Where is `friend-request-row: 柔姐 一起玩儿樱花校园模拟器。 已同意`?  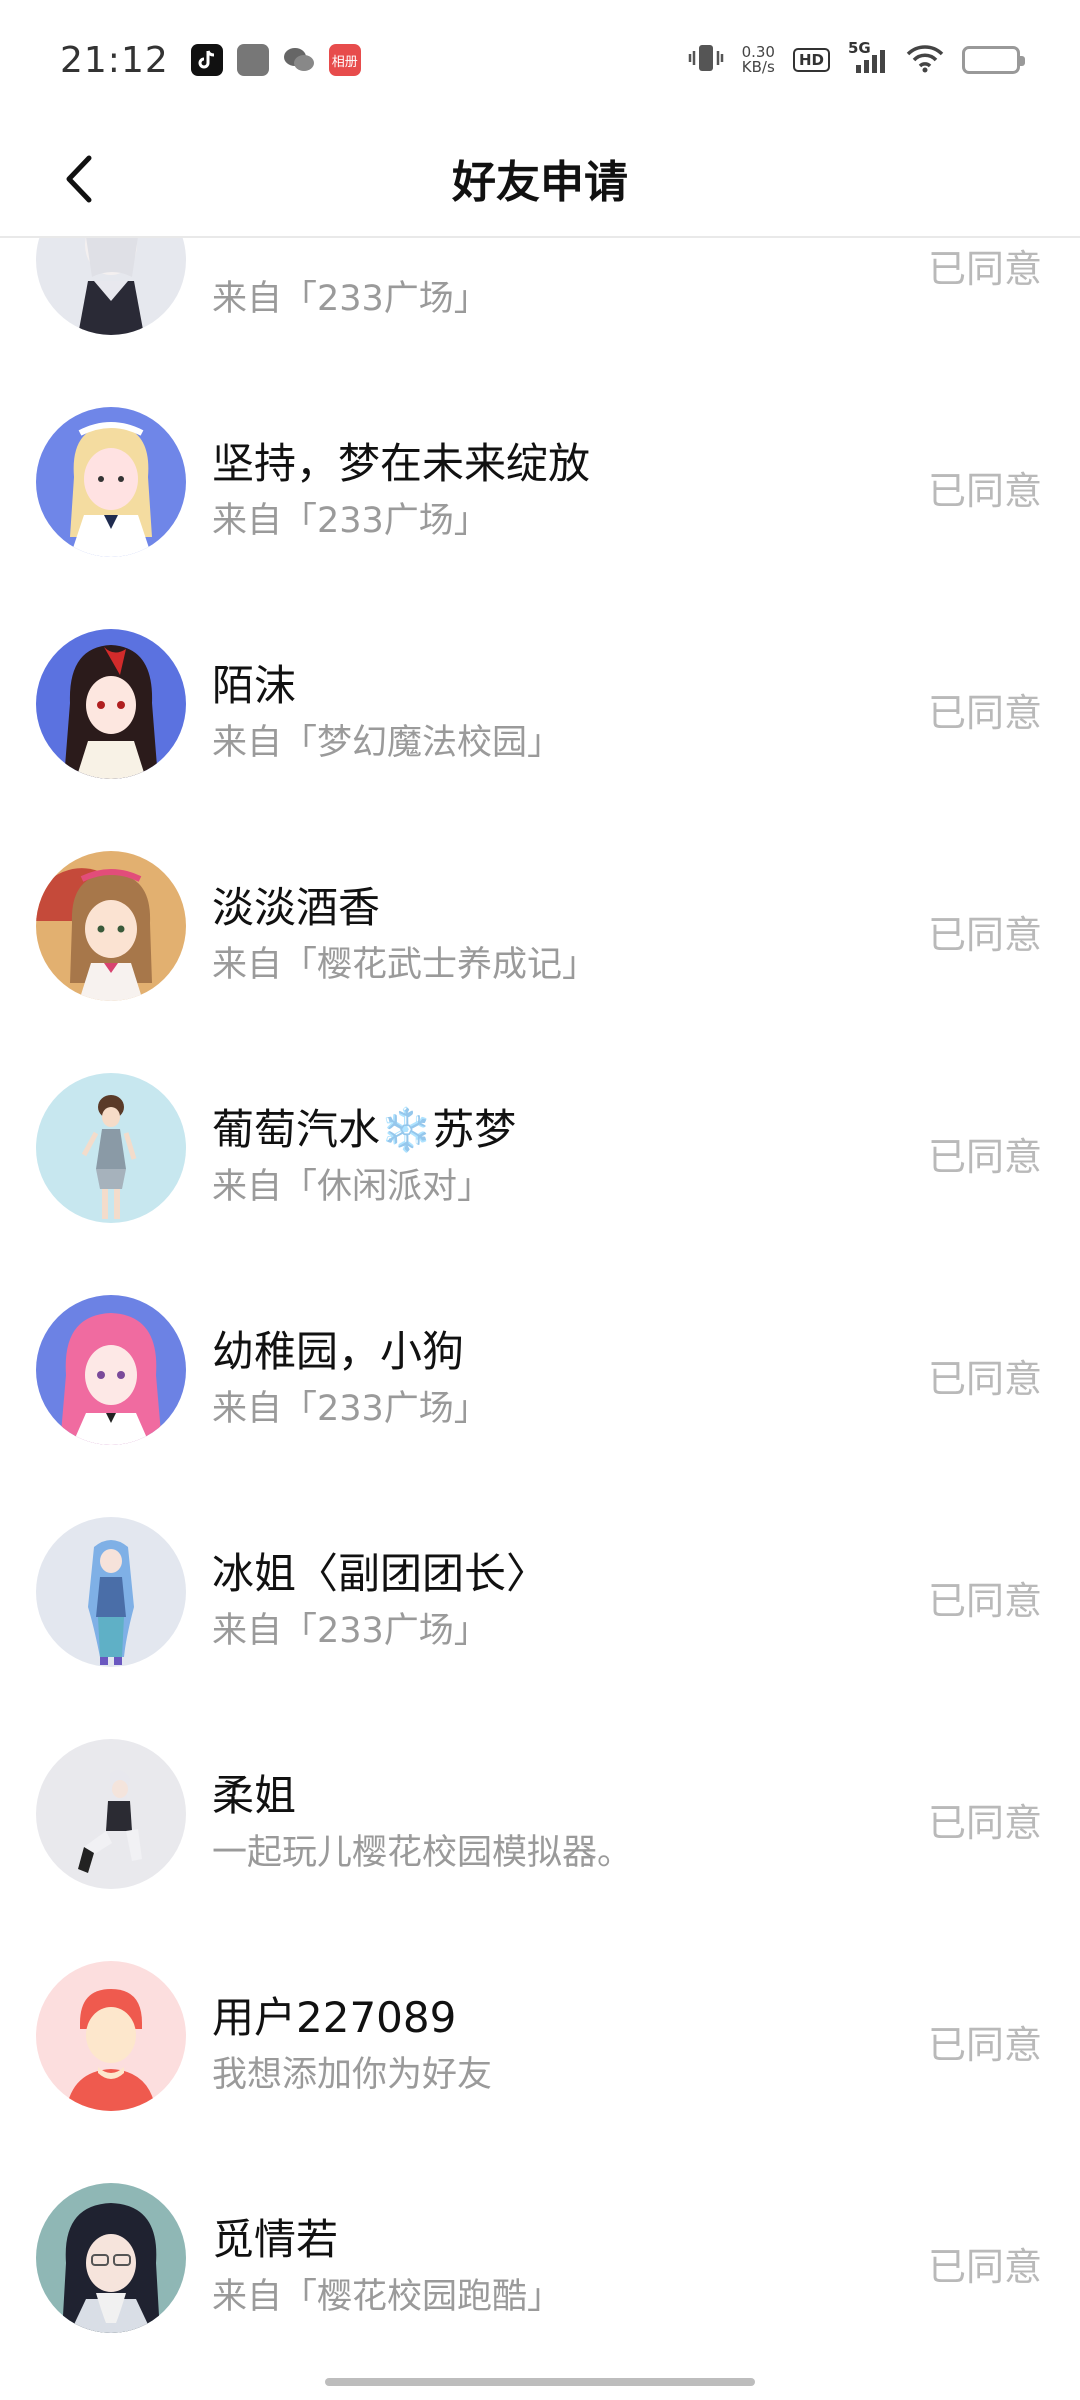 friend-request-row: 柔姐 一起玩儿樱花校园模拟器。 已同意 is located at coordinates (540, 1813).